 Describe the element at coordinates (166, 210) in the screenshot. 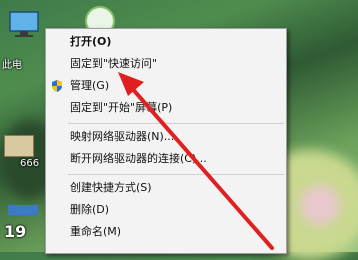

I see `menu-item-delete: 删除(D)` at that location.